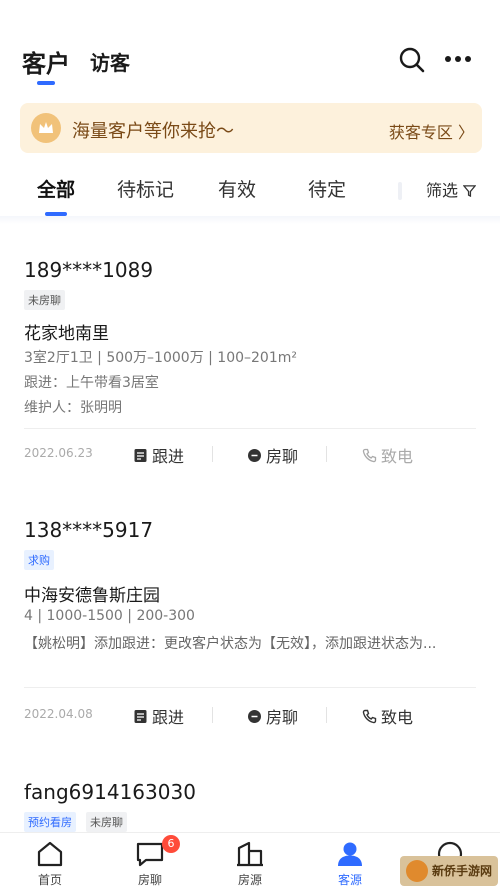 The height and width of the screenshot is (889, 500). What do you see at coordinates (350, 854) in the screenshot?
I see `user-icon` at bounding box center [350, 854].